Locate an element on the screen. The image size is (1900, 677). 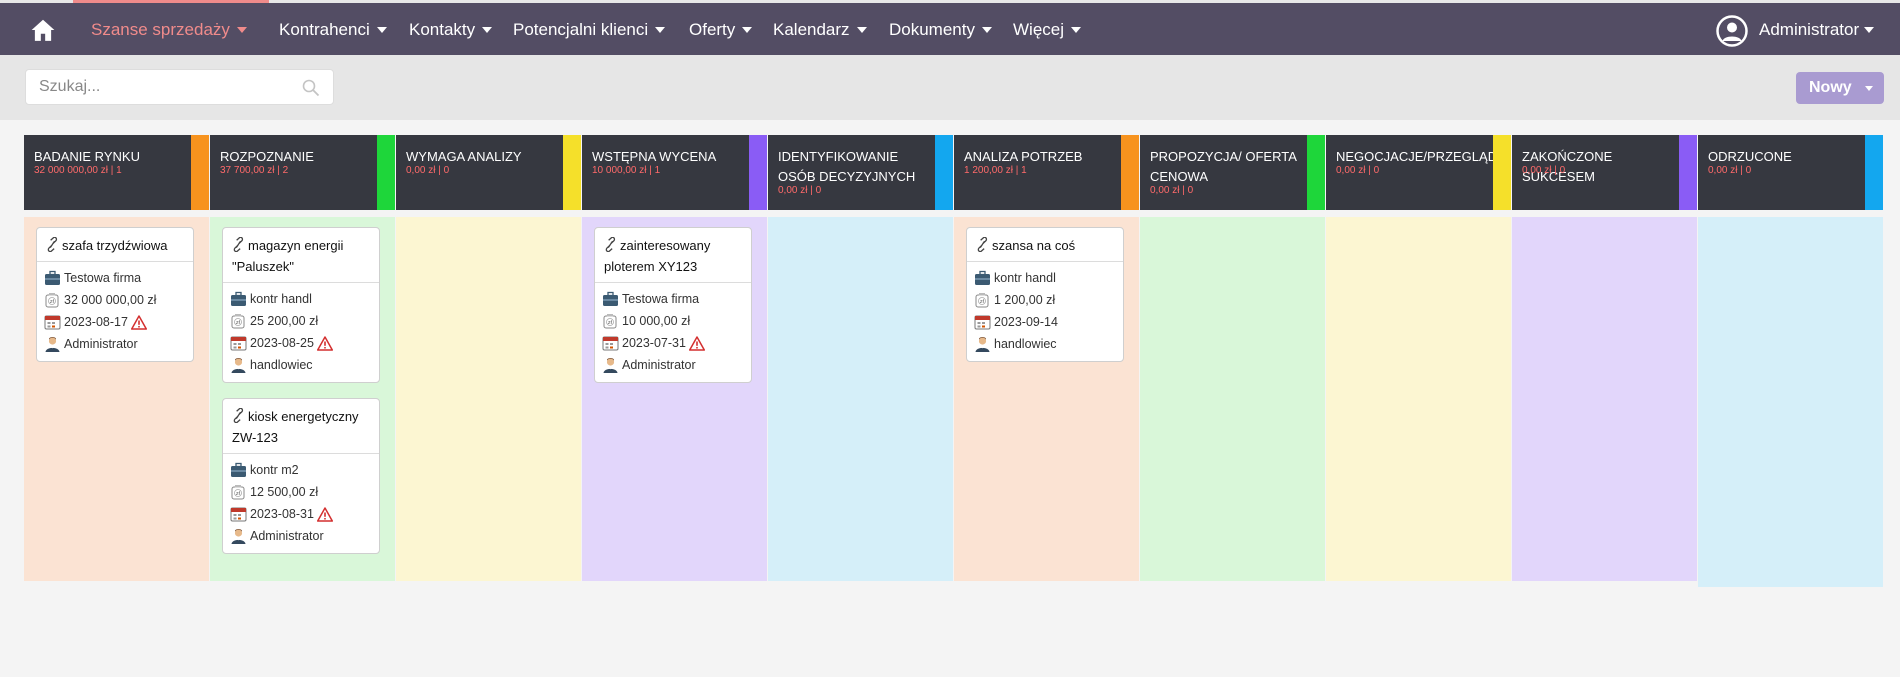
user-avatar-icon is located at coordinates (1732, 31).